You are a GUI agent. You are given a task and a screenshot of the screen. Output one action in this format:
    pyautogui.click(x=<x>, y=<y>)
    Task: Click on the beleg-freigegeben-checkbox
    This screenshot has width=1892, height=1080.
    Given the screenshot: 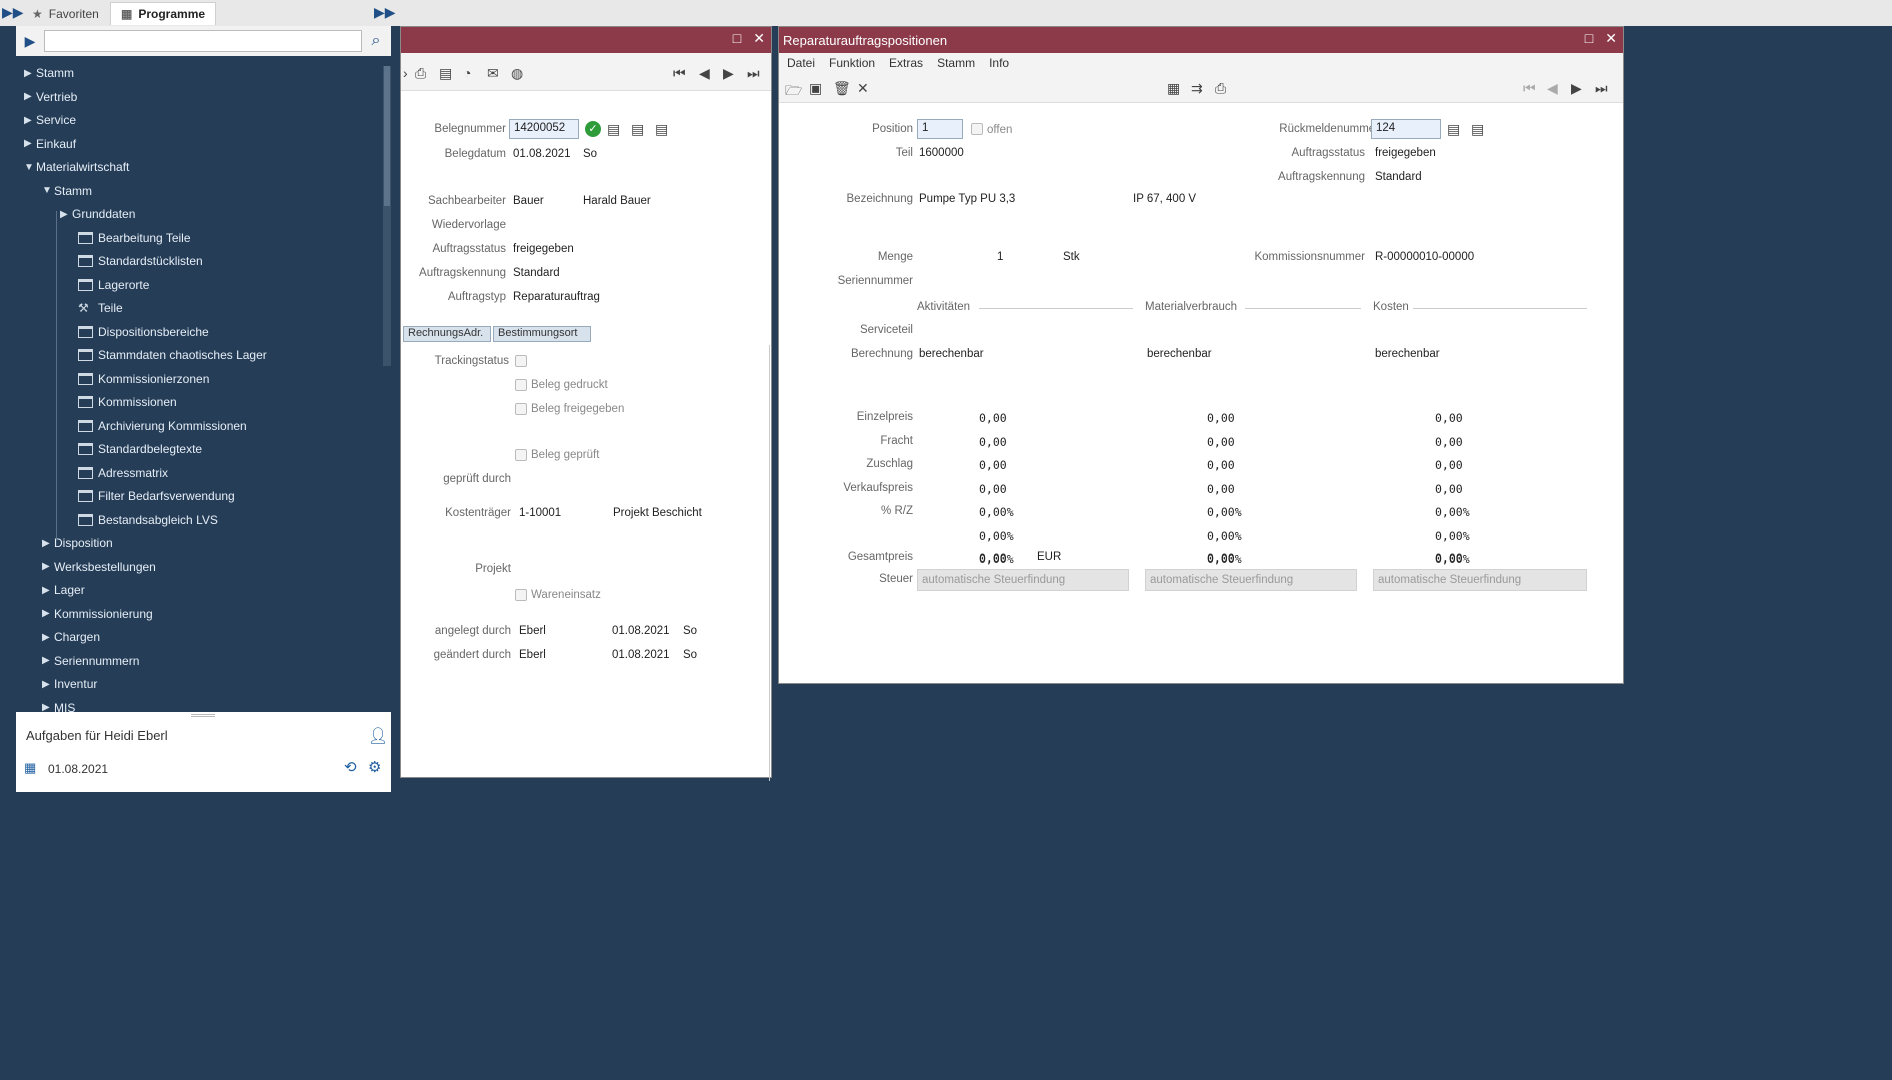 What is the action you would take?
    pyautogui.click(x=521, y=409)
    